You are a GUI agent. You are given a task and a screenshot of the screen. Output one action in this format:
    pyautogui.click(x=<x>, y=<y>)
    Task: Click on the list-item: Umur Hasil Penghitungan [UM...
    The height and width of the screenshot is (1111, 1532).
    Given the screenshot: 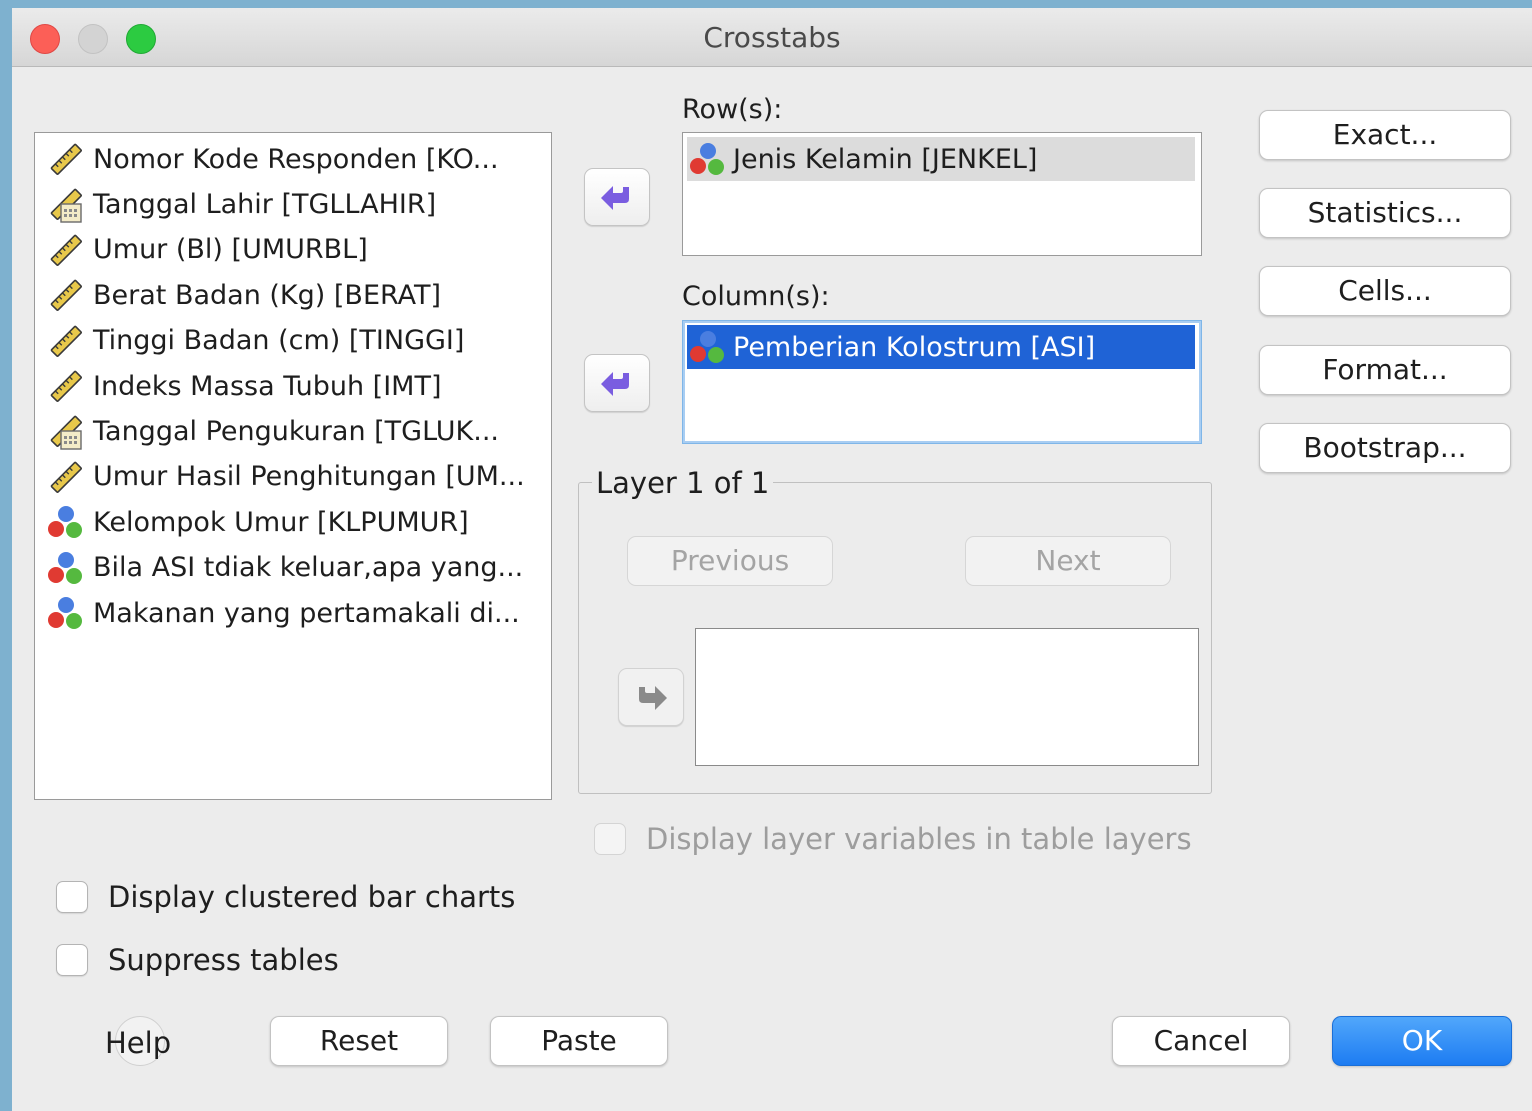 What is the action you would take?
    pyautogui.click(x=285, y=477)
    